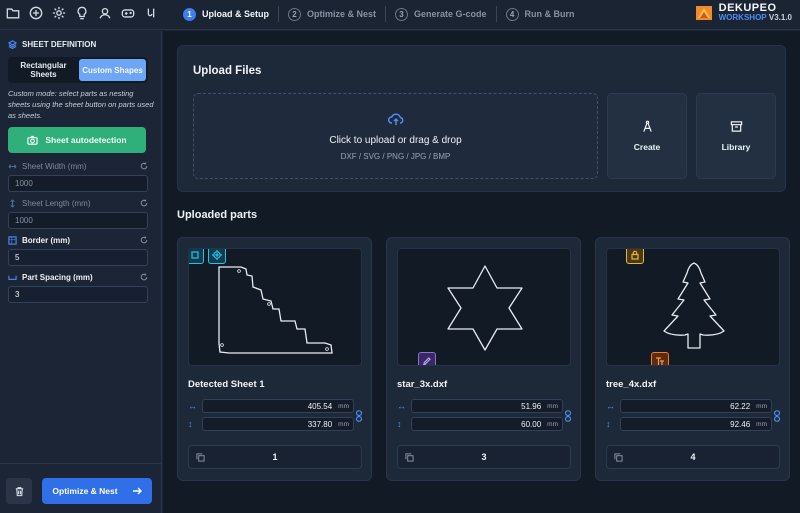  I want to click on step-number: 3, so click(402, 14).